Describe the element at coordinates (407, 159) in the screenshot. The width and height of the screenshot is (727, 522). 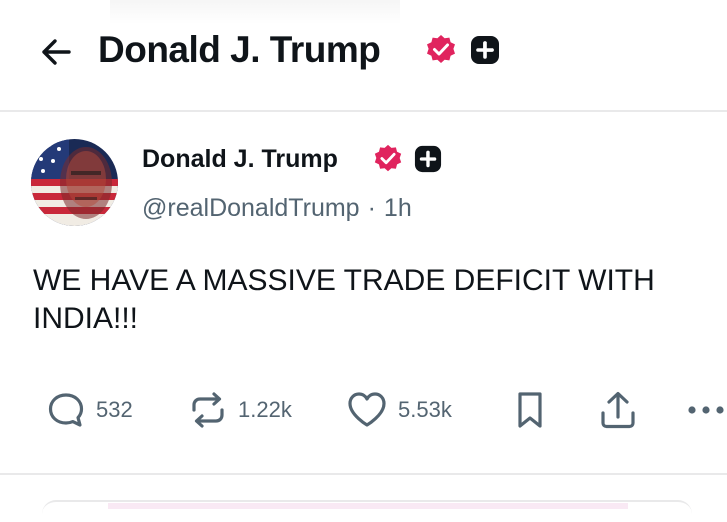
I see `author-badges` at that location.